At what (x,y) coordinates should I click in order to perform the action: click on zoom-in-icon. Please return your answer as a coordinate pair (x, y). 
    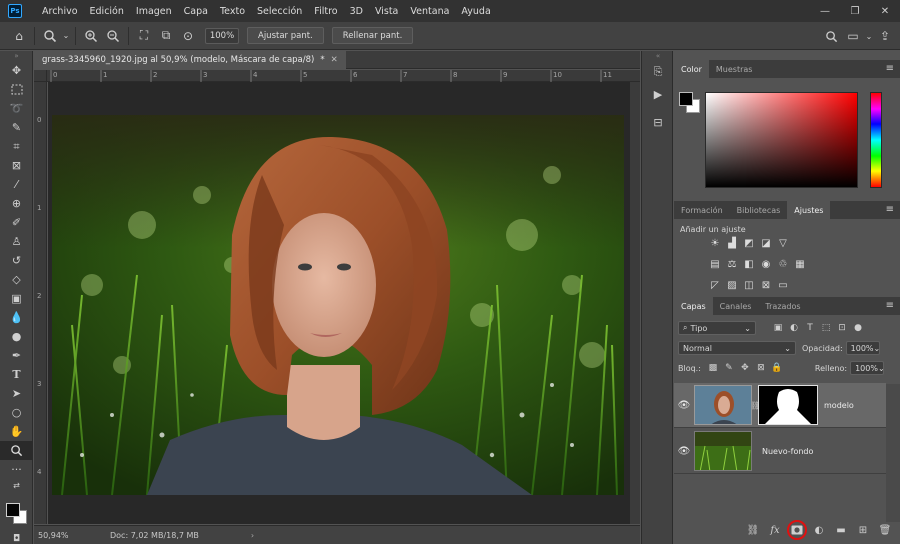
    Looking at the image, I should click on (91, 36).